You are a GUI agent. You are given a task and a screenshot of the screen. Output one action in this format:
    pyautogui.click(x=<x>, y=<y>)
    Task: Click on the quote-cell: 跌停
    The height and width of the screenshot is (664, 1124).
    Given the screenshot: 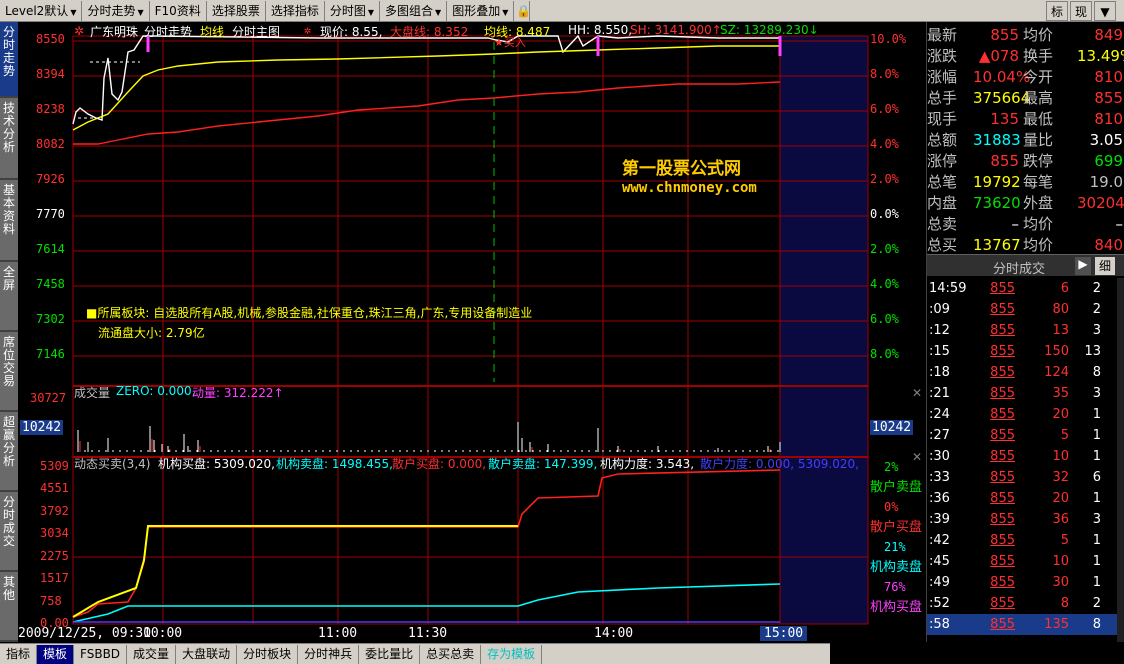 What is the action you would take?
    pyautogui.click(x=1038, y=161)
    